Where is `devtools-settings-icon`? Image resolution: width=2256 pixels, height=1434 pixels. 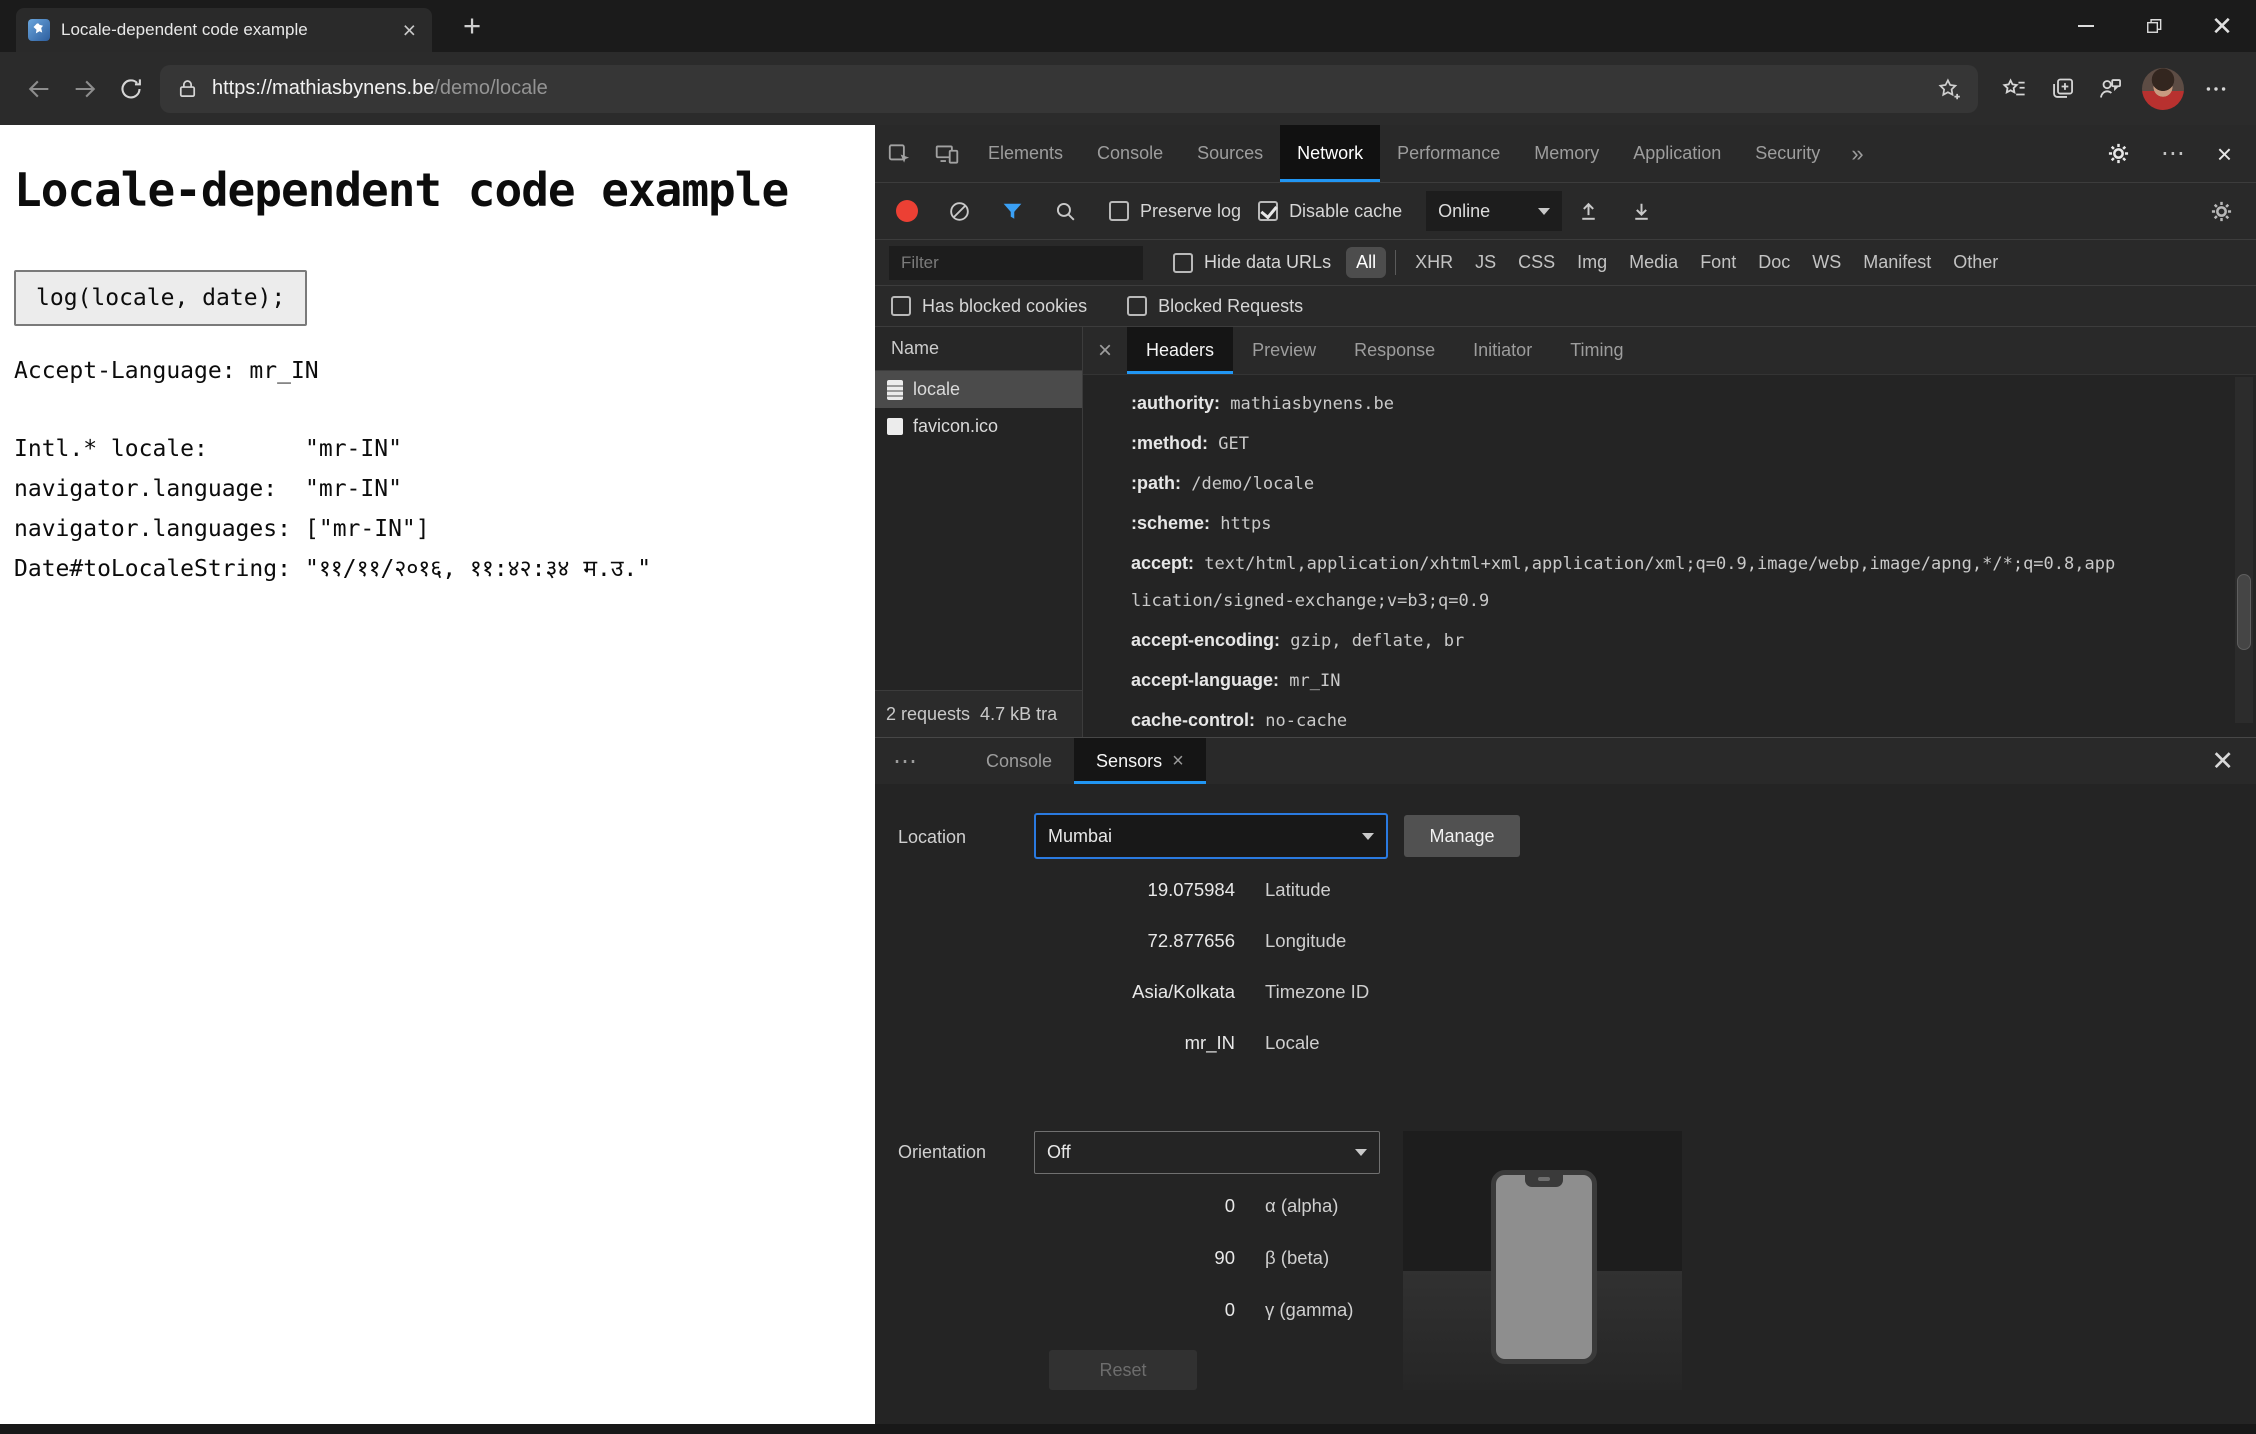
devtools-settings-icon is located at coordinates (2118, 153).